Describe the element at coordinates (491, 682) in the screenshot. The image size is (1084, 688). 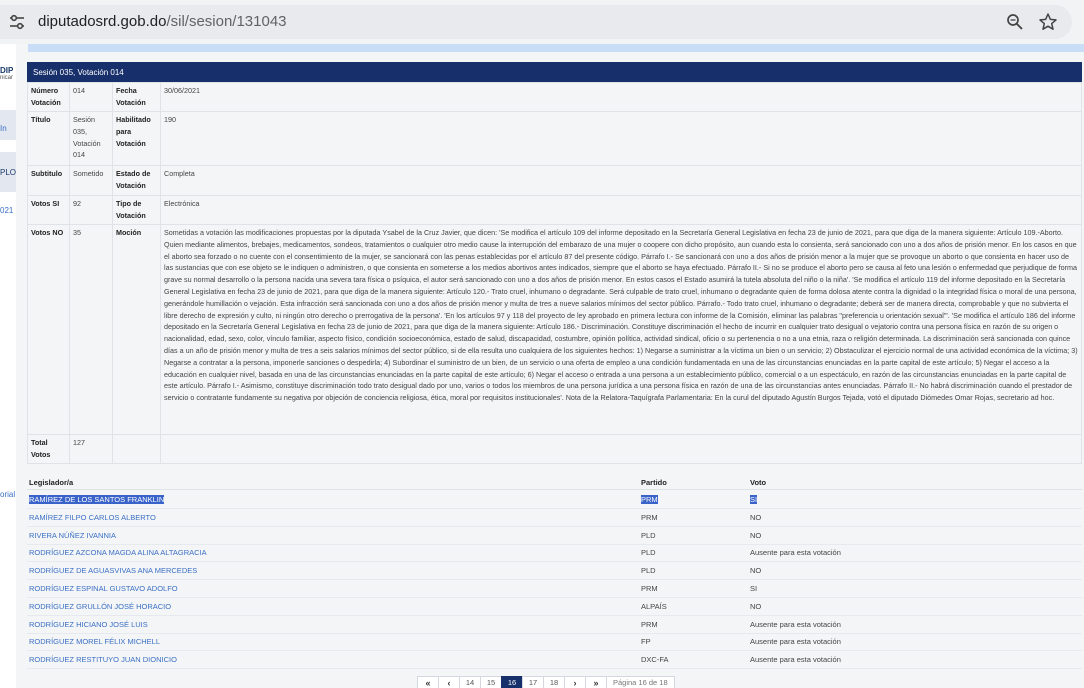
I see `page-button: 15` at that location.